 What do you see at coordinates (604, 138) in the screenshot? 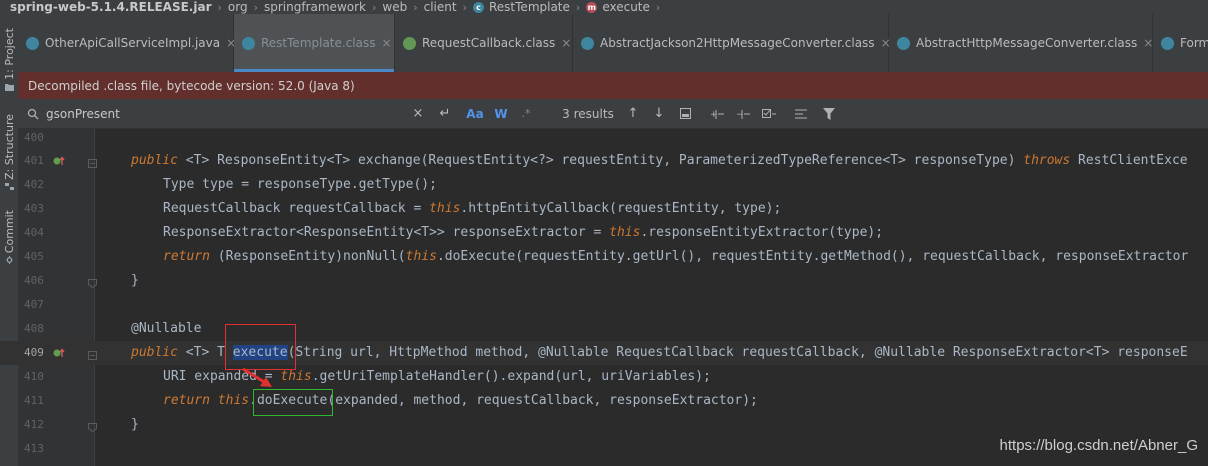
I see `code-line: 400` at bounding box center [604, 138].